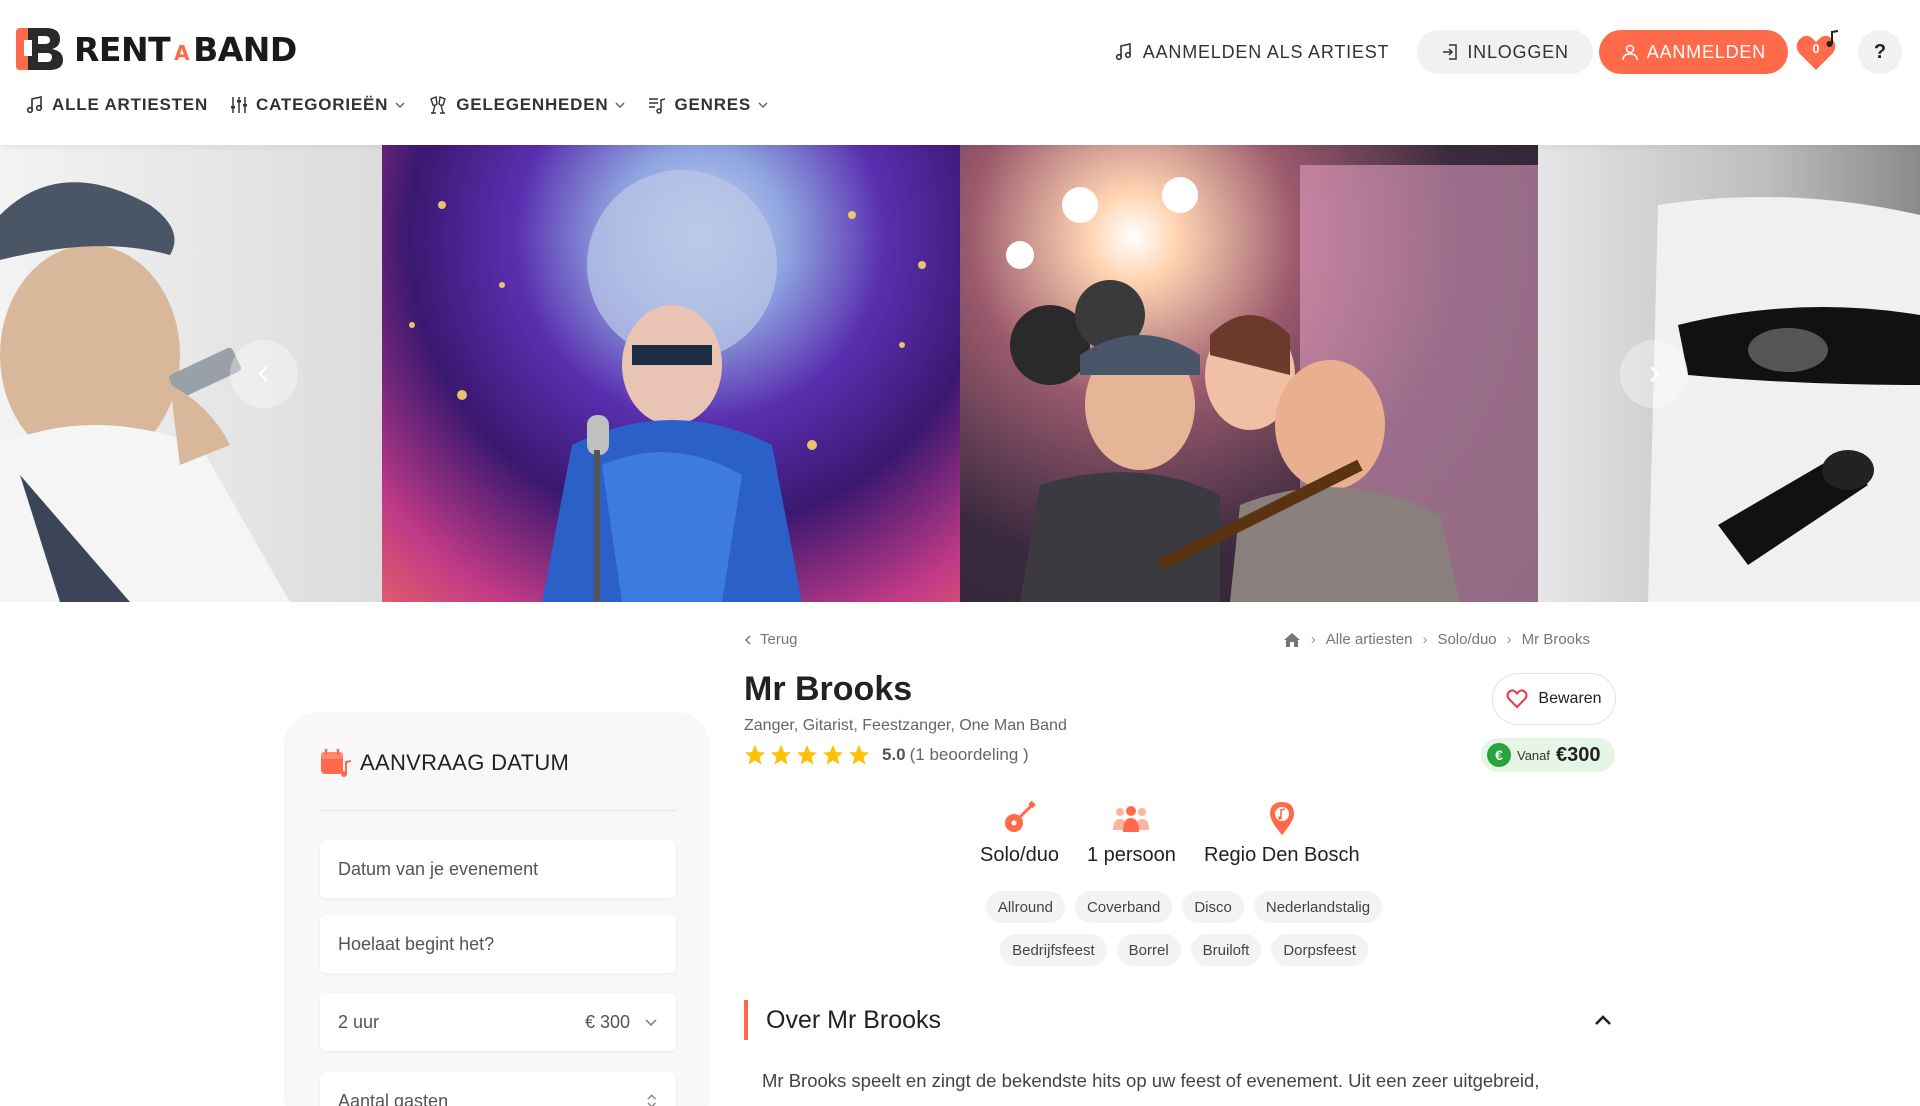  I want to click on user-icon, so click(1630, 52).